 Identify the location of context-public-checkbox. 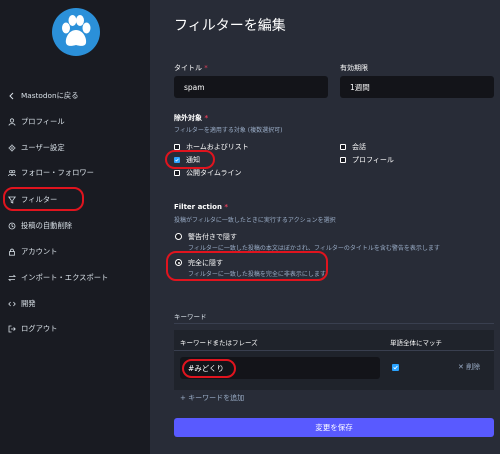
(177, 173).